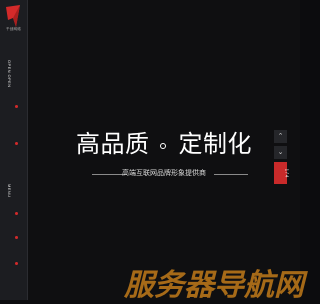 The image size is (320, 304). I want to click on slide-down-button: ⌄, so click(280, 152).